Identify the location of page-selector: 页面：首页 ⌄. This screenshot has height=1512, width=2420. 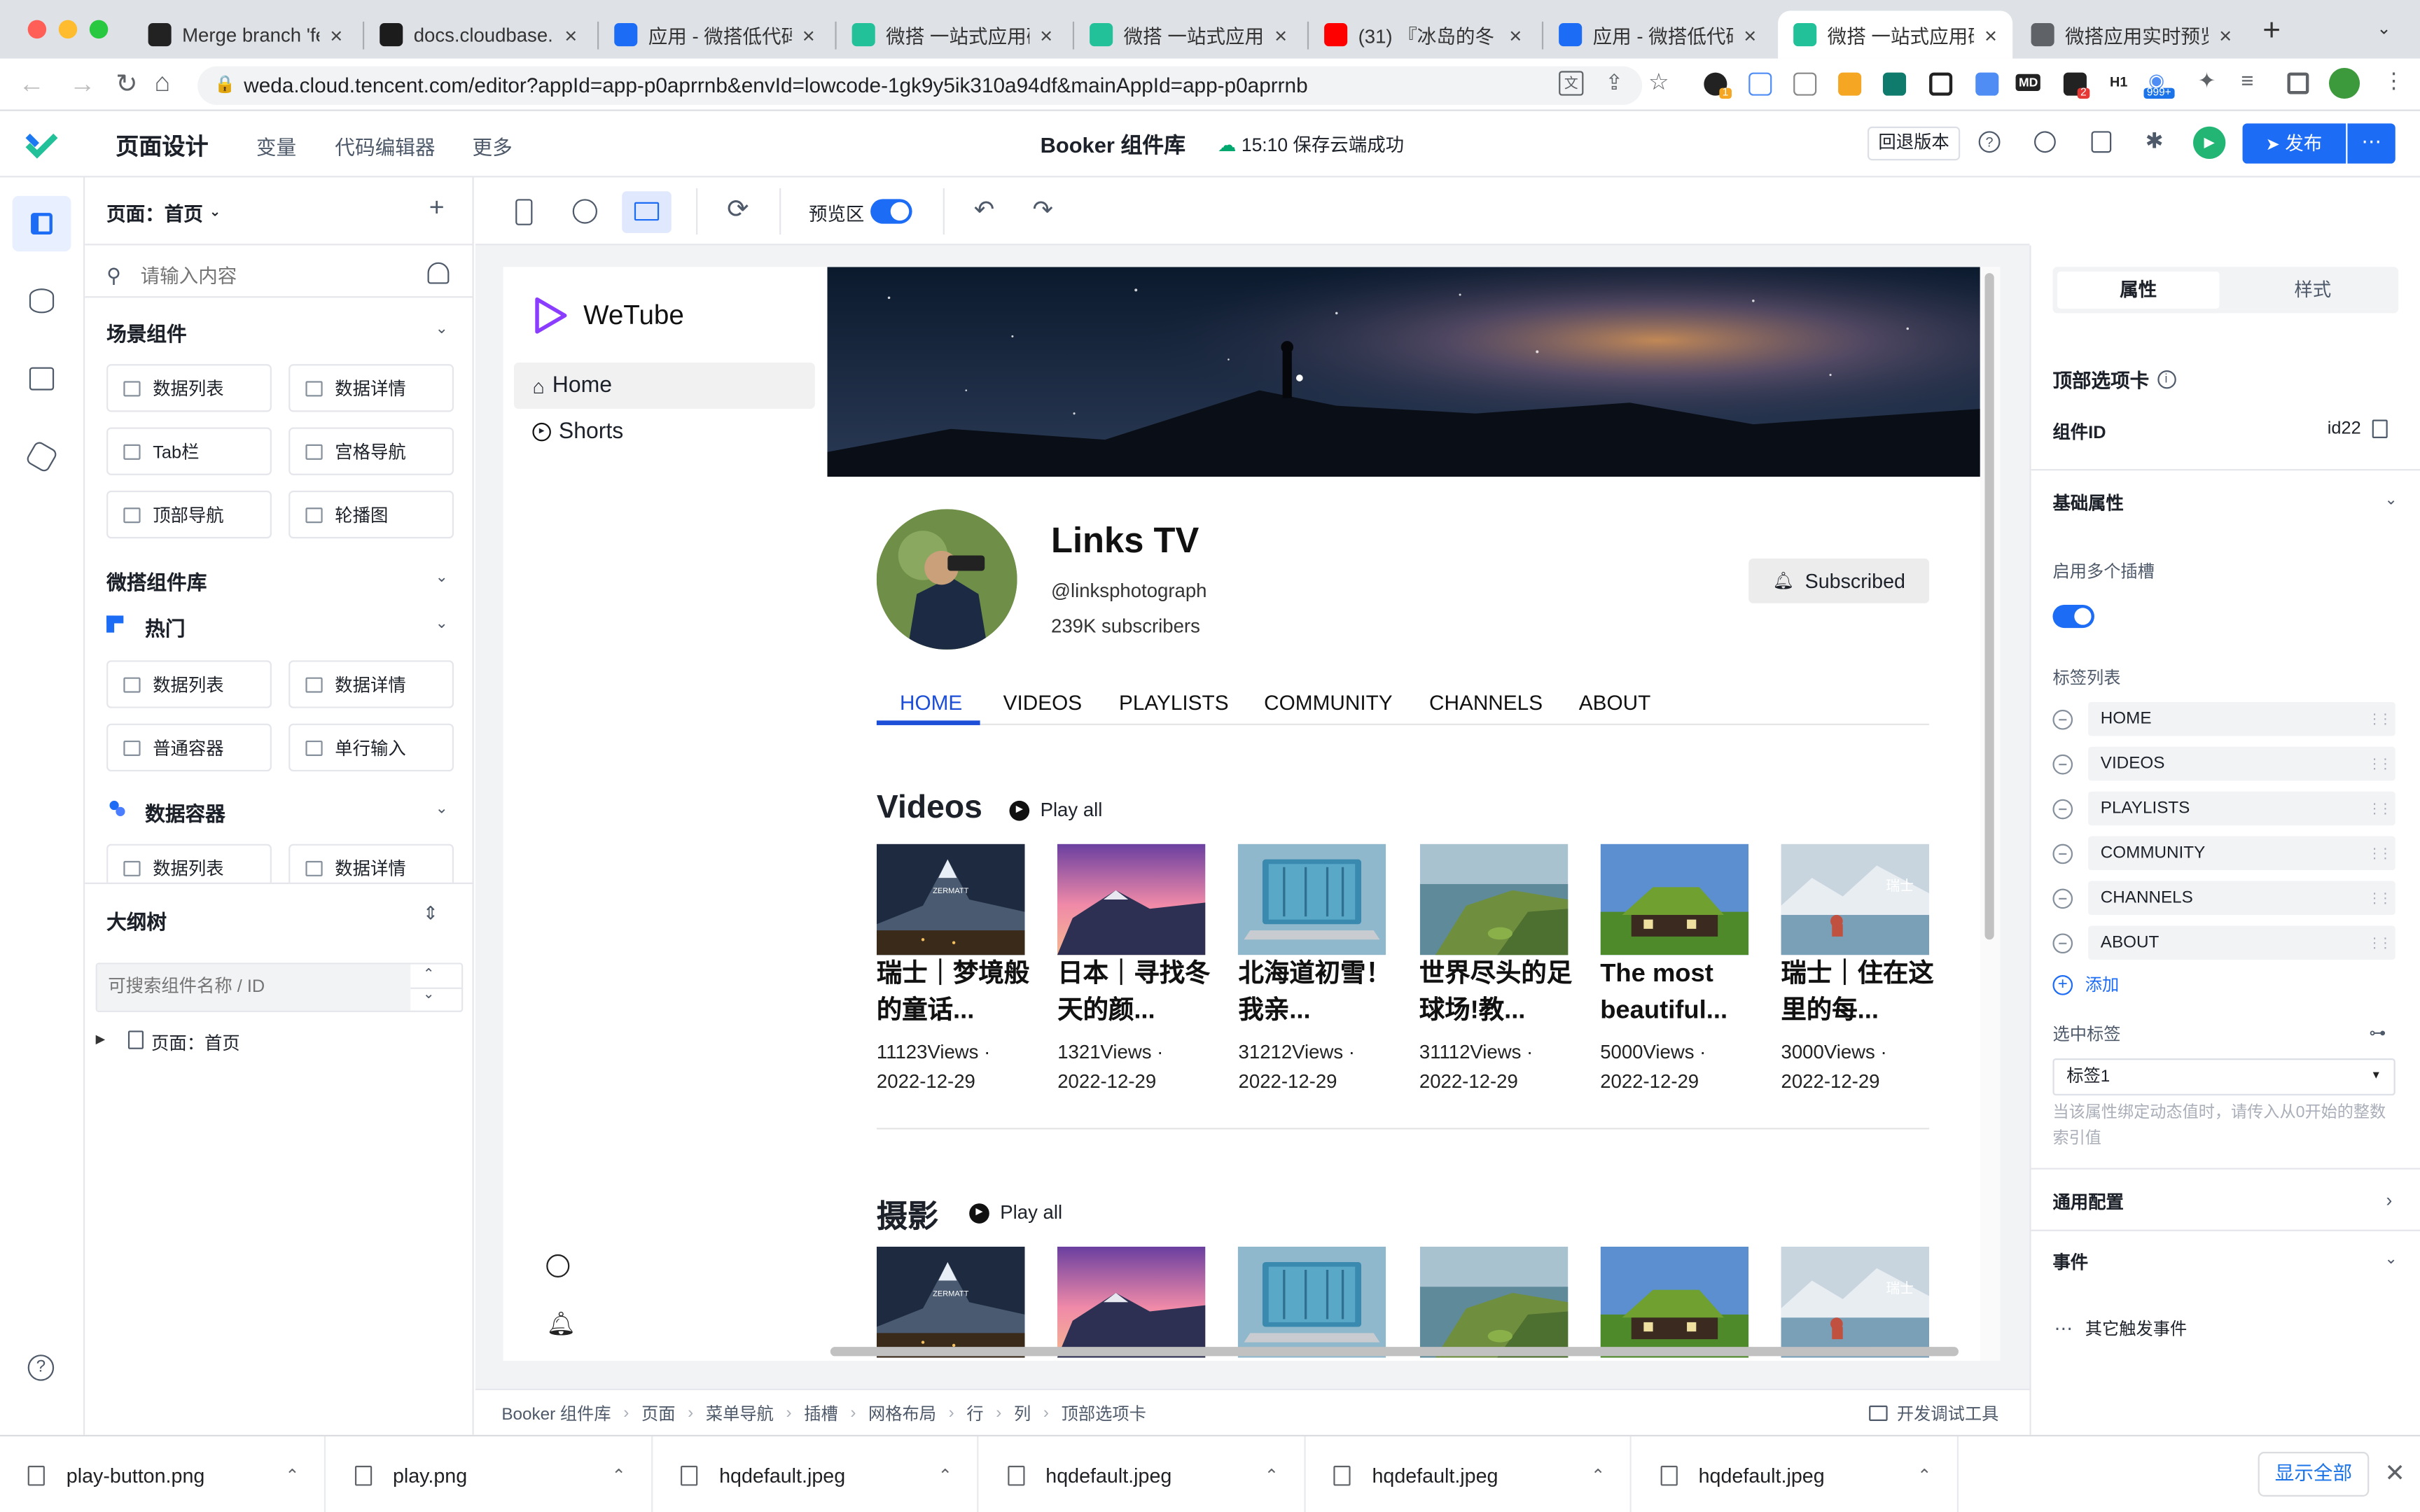
(163, 212).